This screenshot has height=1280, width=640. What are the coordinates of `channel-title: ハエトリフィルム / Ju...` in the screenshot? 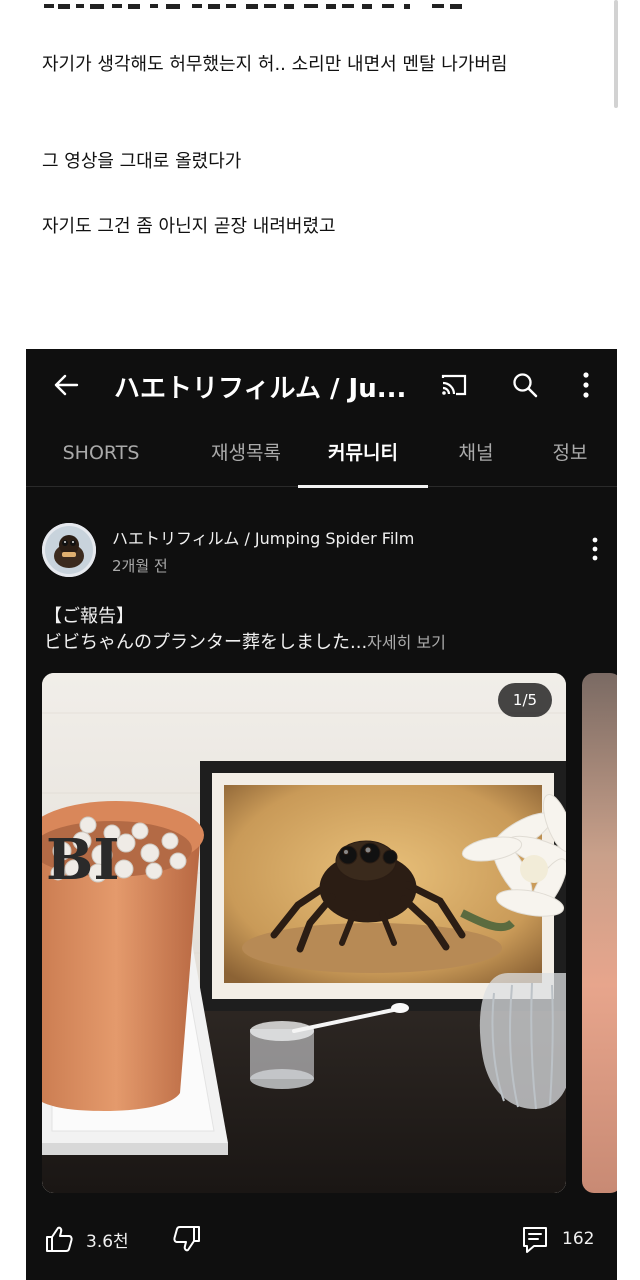 It's located at (260, 389).